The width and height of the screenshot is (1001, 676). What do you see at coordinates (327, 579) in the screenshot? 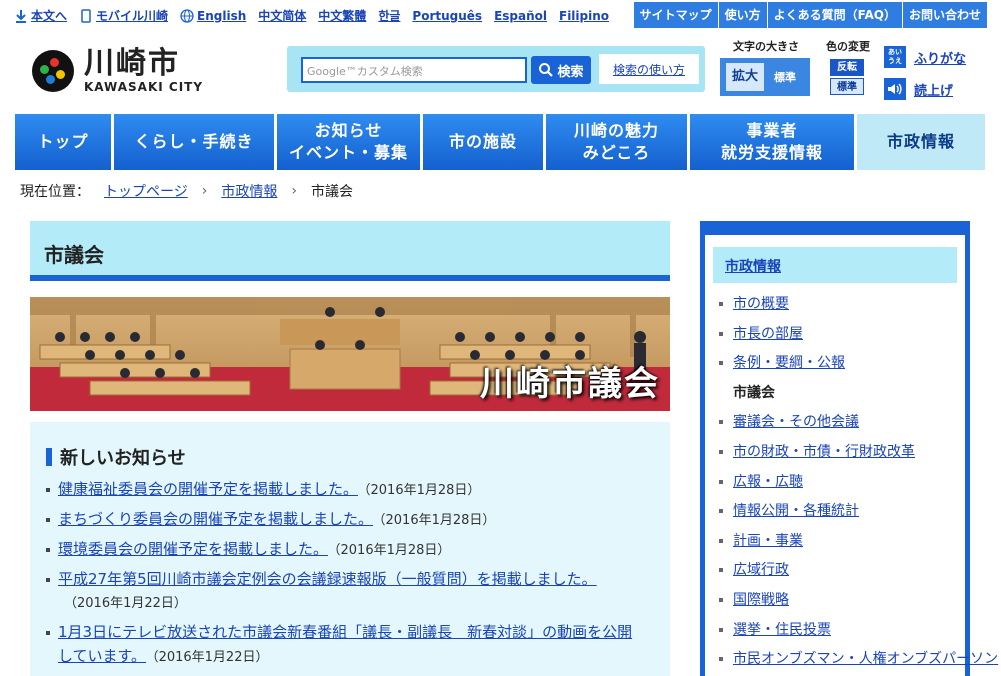
I see `news-link: 平成27年第5回川崎市議会定例会の会議録速報版（一般質問）を掲載しました。` at bounding box center [327, 579].